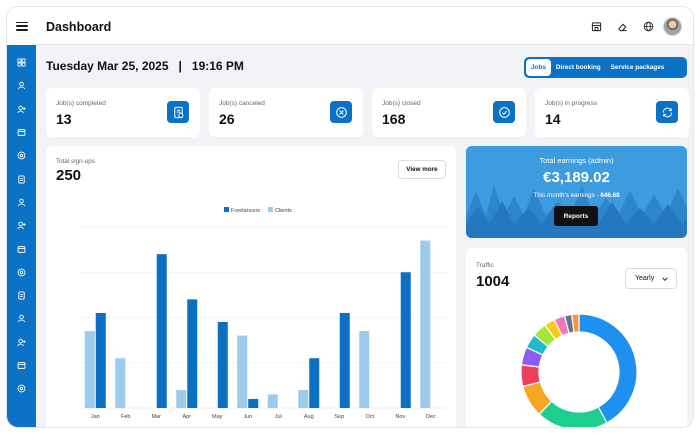  I want to click on user-icon, so click(21, 85).